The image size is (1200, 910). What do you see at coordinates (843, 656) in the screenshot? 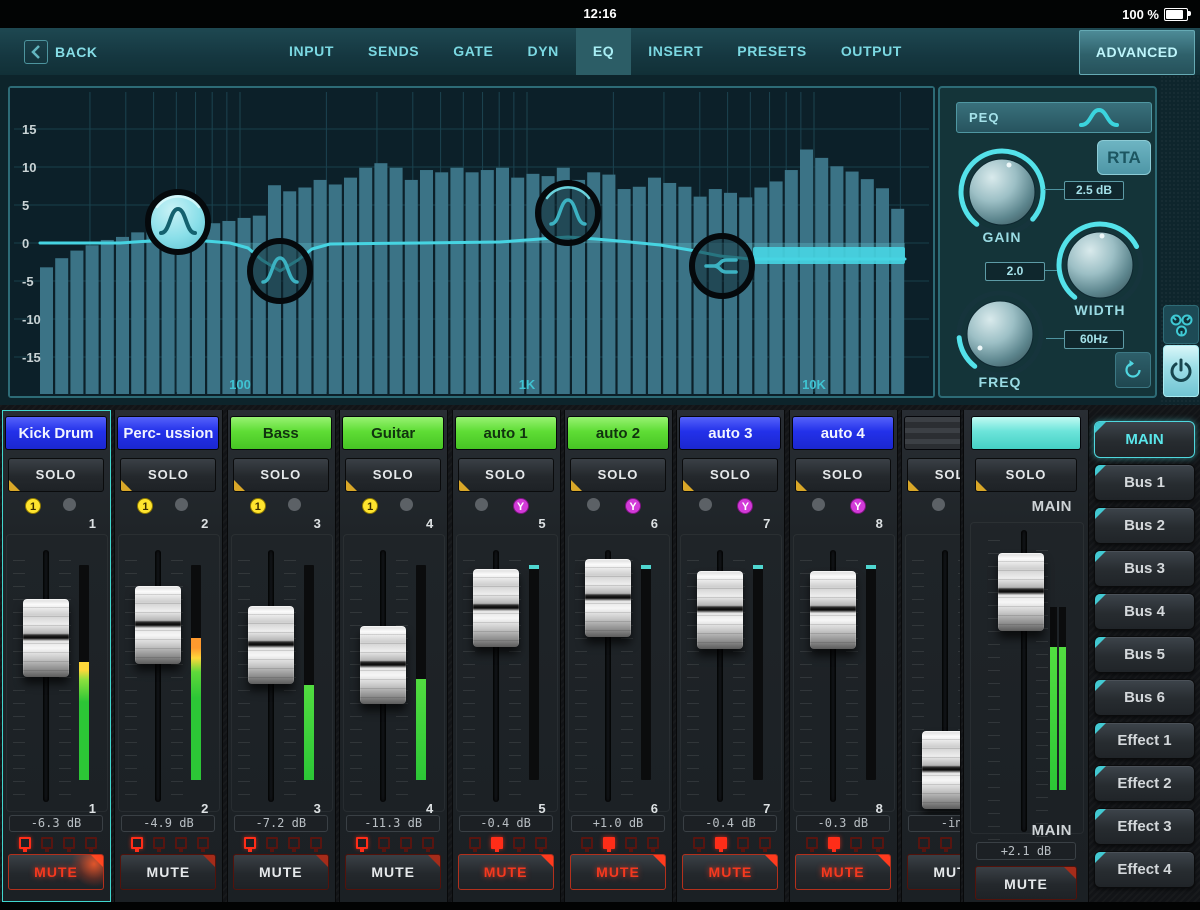
I see `channel-strip: auto 4 SOLO Y 8 8 -0.3 dB MUTE` at bounding box center [843, 656].